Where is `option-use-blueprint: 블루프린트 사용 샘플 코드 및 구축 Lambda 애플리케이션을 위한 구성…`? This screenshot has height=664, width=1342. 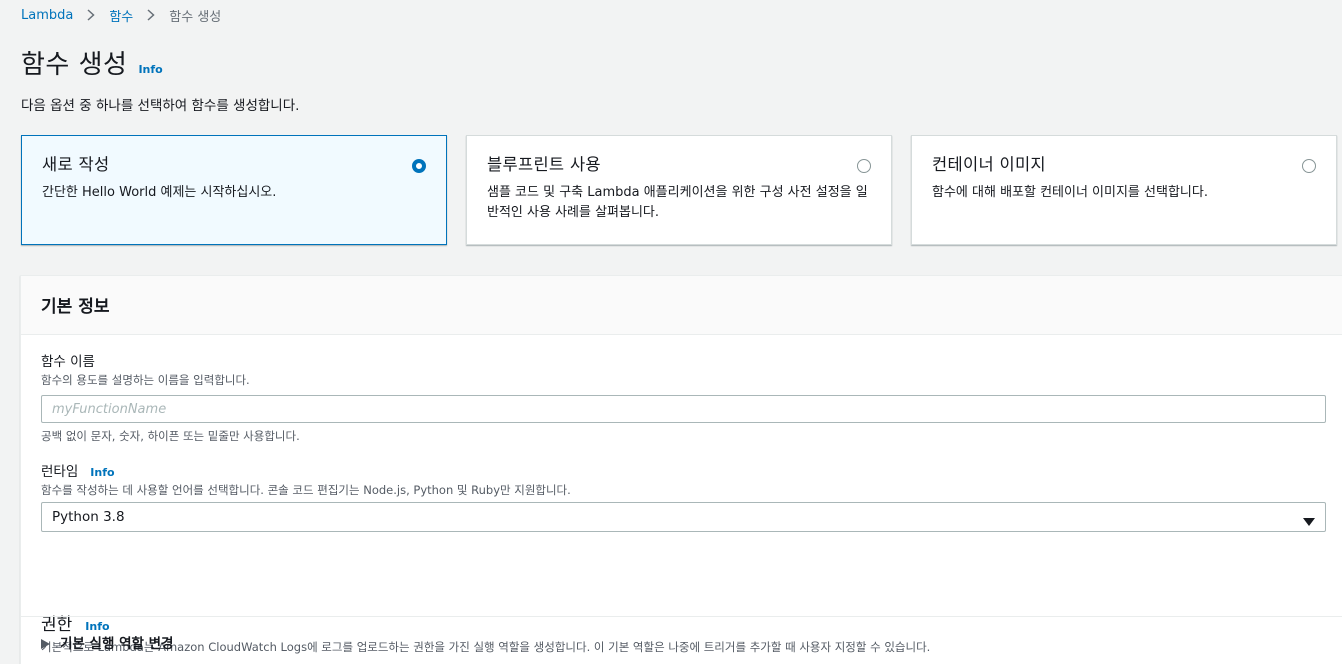
option-use-blueprint: 블루프린트 사용 샘플 코드 및 구축 Lambda 애플리케이션을 위한 구성… is located at coordinates (679, 190).